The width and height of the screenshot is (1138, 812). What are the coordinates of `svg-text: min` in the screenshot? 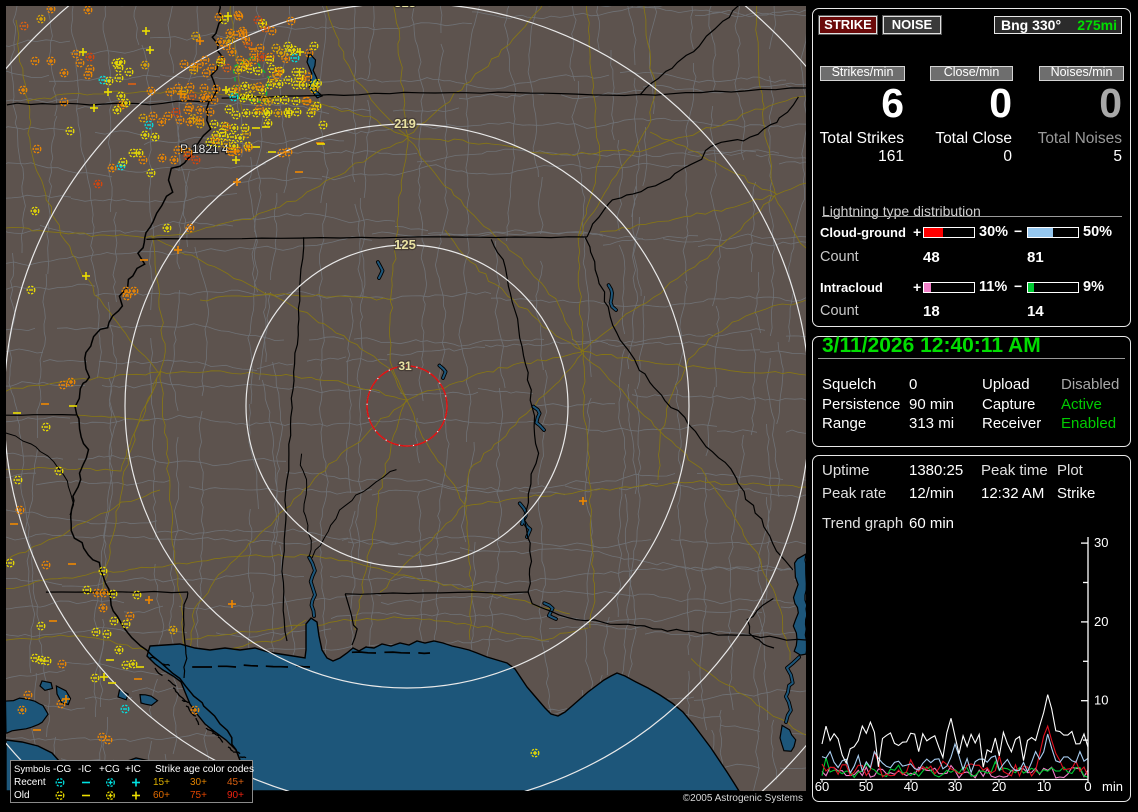 It's located at (1112, 786).